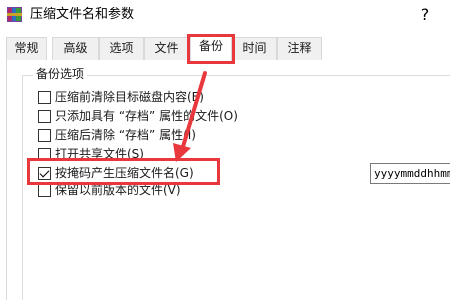 This screenshot has width=450, height=300. I want to click on option-open-shared-files: 打开共享文件(S), so click(91, 154).